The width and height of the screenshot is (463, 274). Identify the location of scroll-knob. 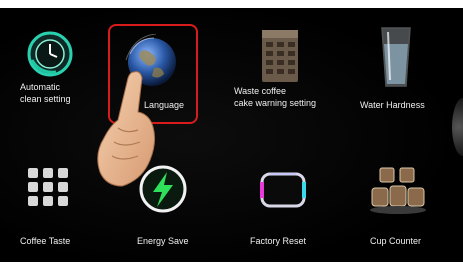
(457, 127).